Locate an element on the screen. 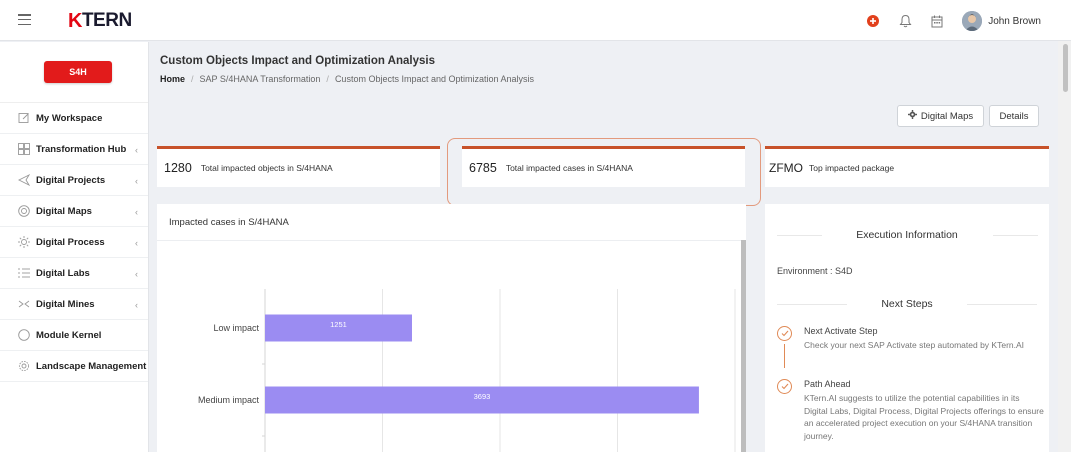  grid-icon is located at coordinates (24, 149).